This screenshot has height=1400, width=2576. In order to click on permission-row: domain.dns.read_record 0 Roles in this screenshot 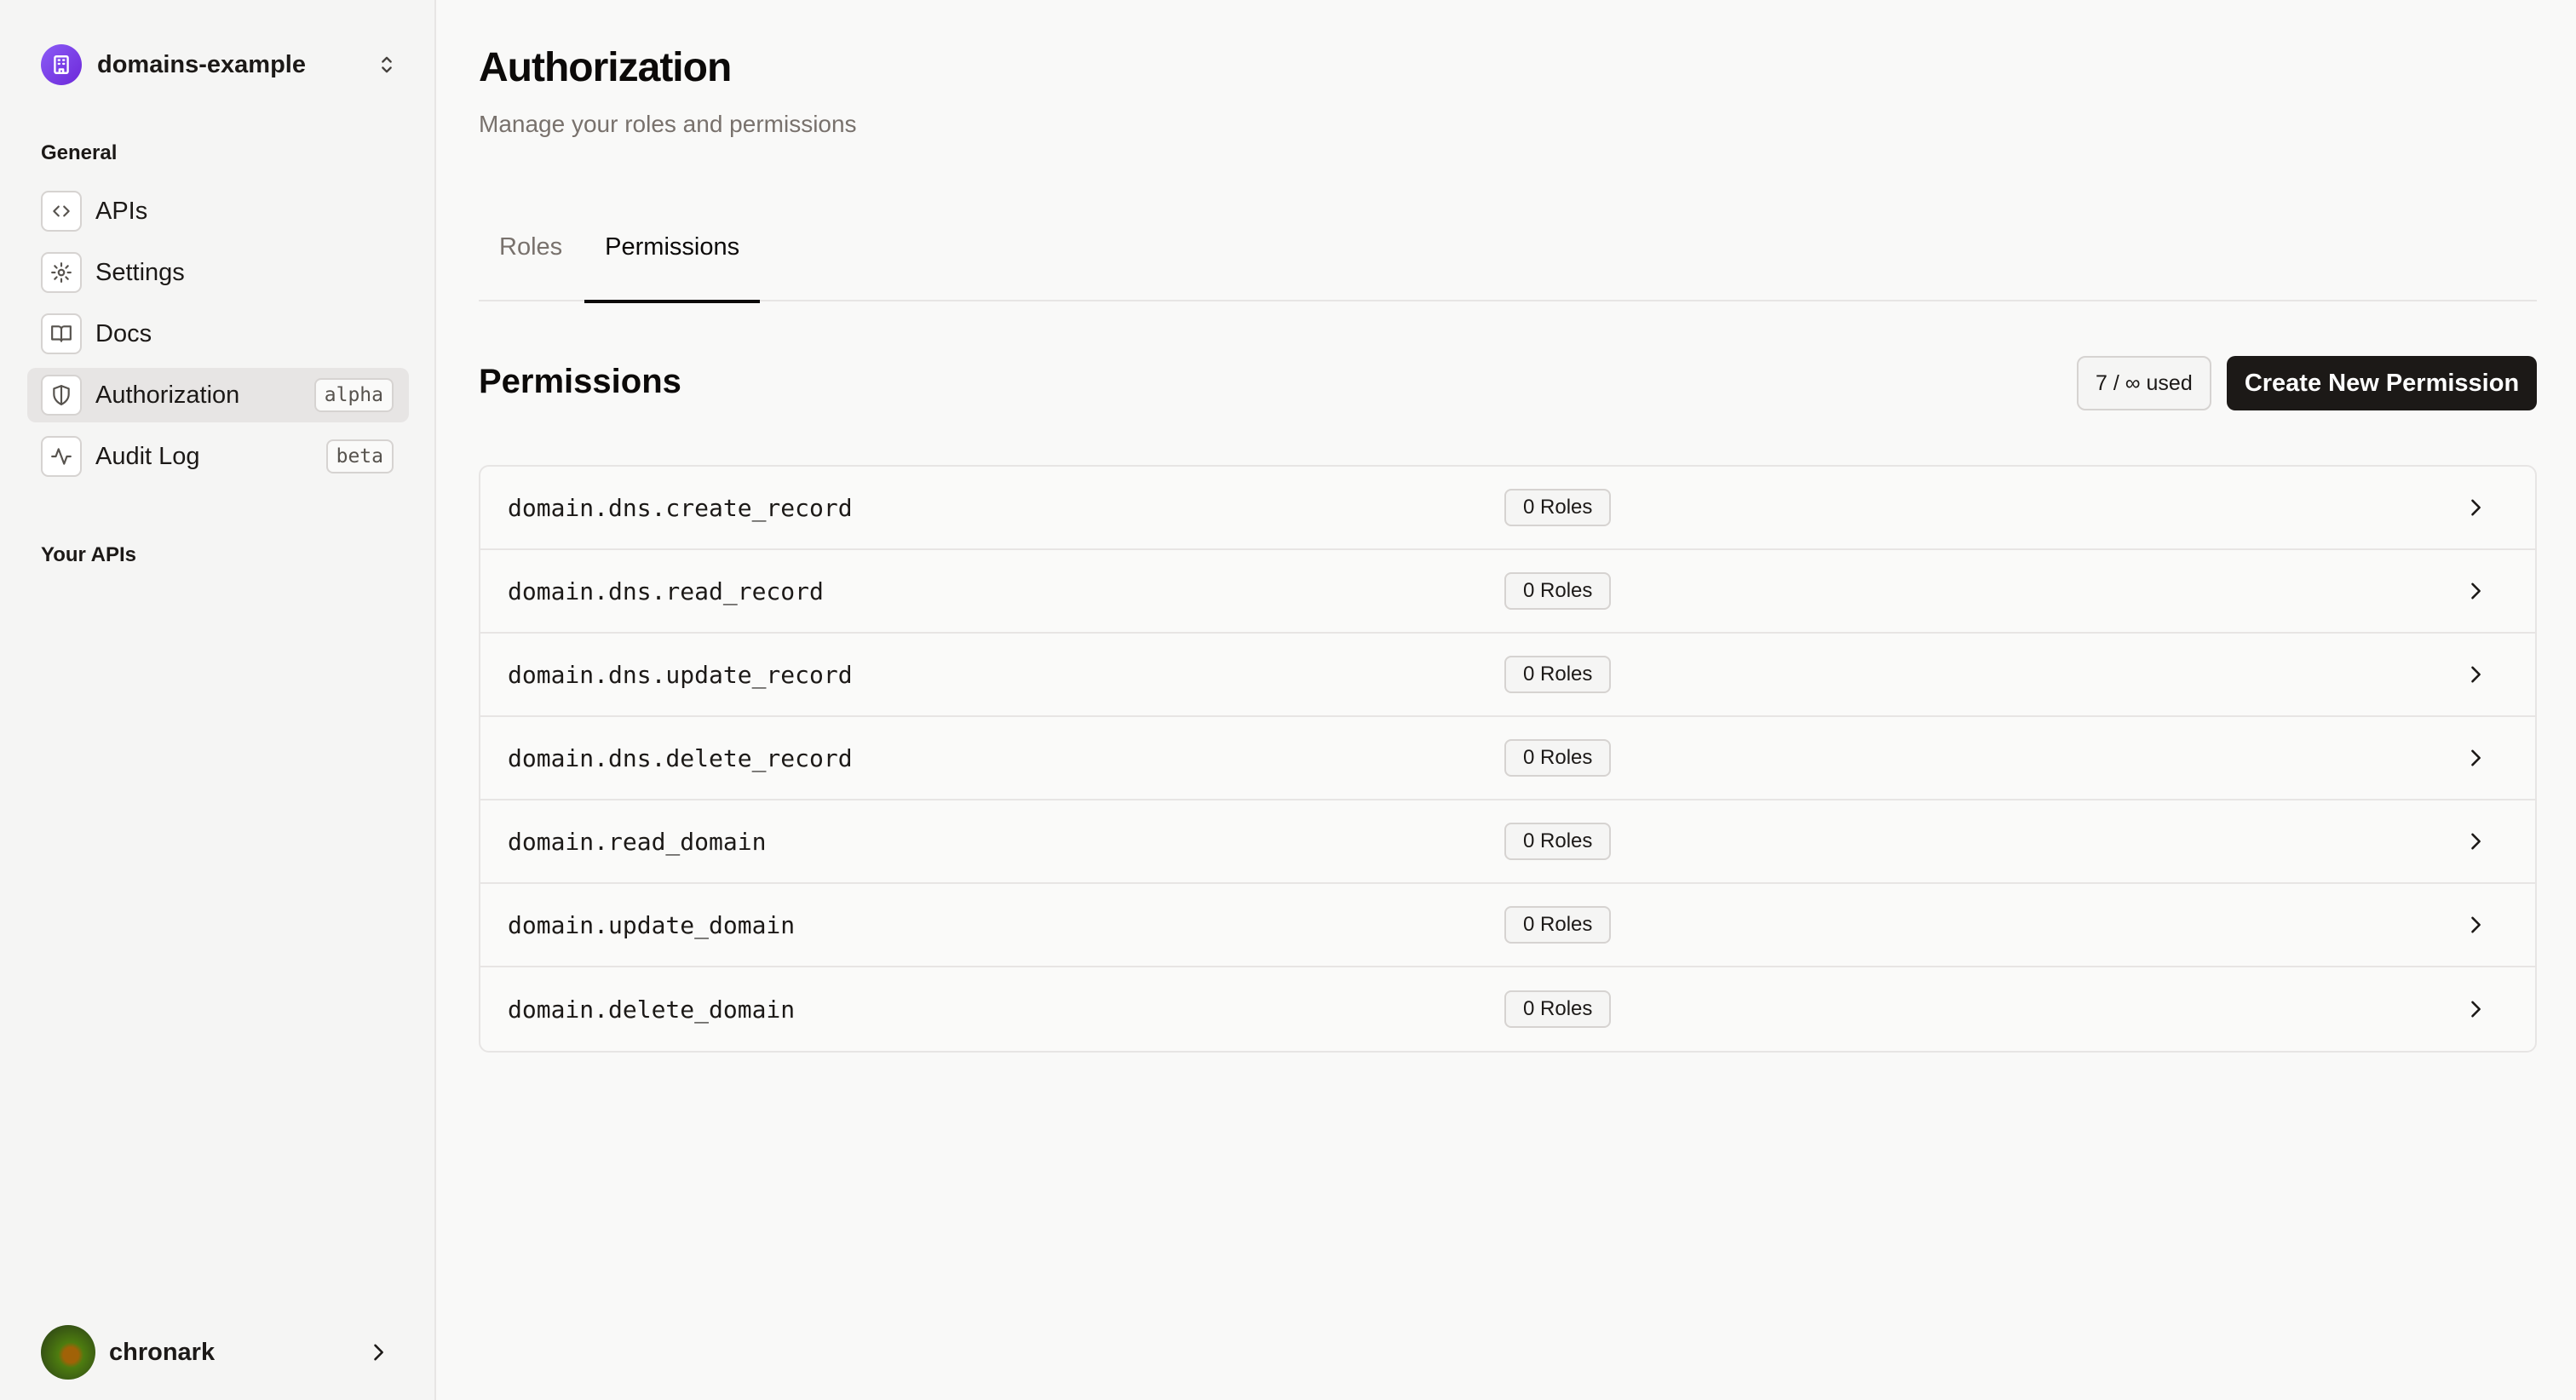, I will do `click(1508, 592)`.